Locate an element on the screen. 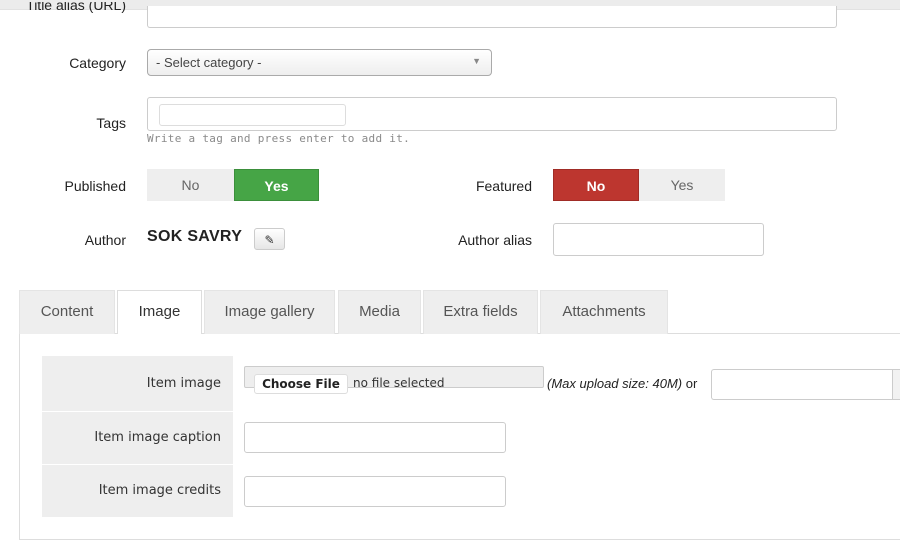 The width and height of the screenshot is (900, 549). tab-image-gallery: Image gallery is located at coordinates (269, 312).